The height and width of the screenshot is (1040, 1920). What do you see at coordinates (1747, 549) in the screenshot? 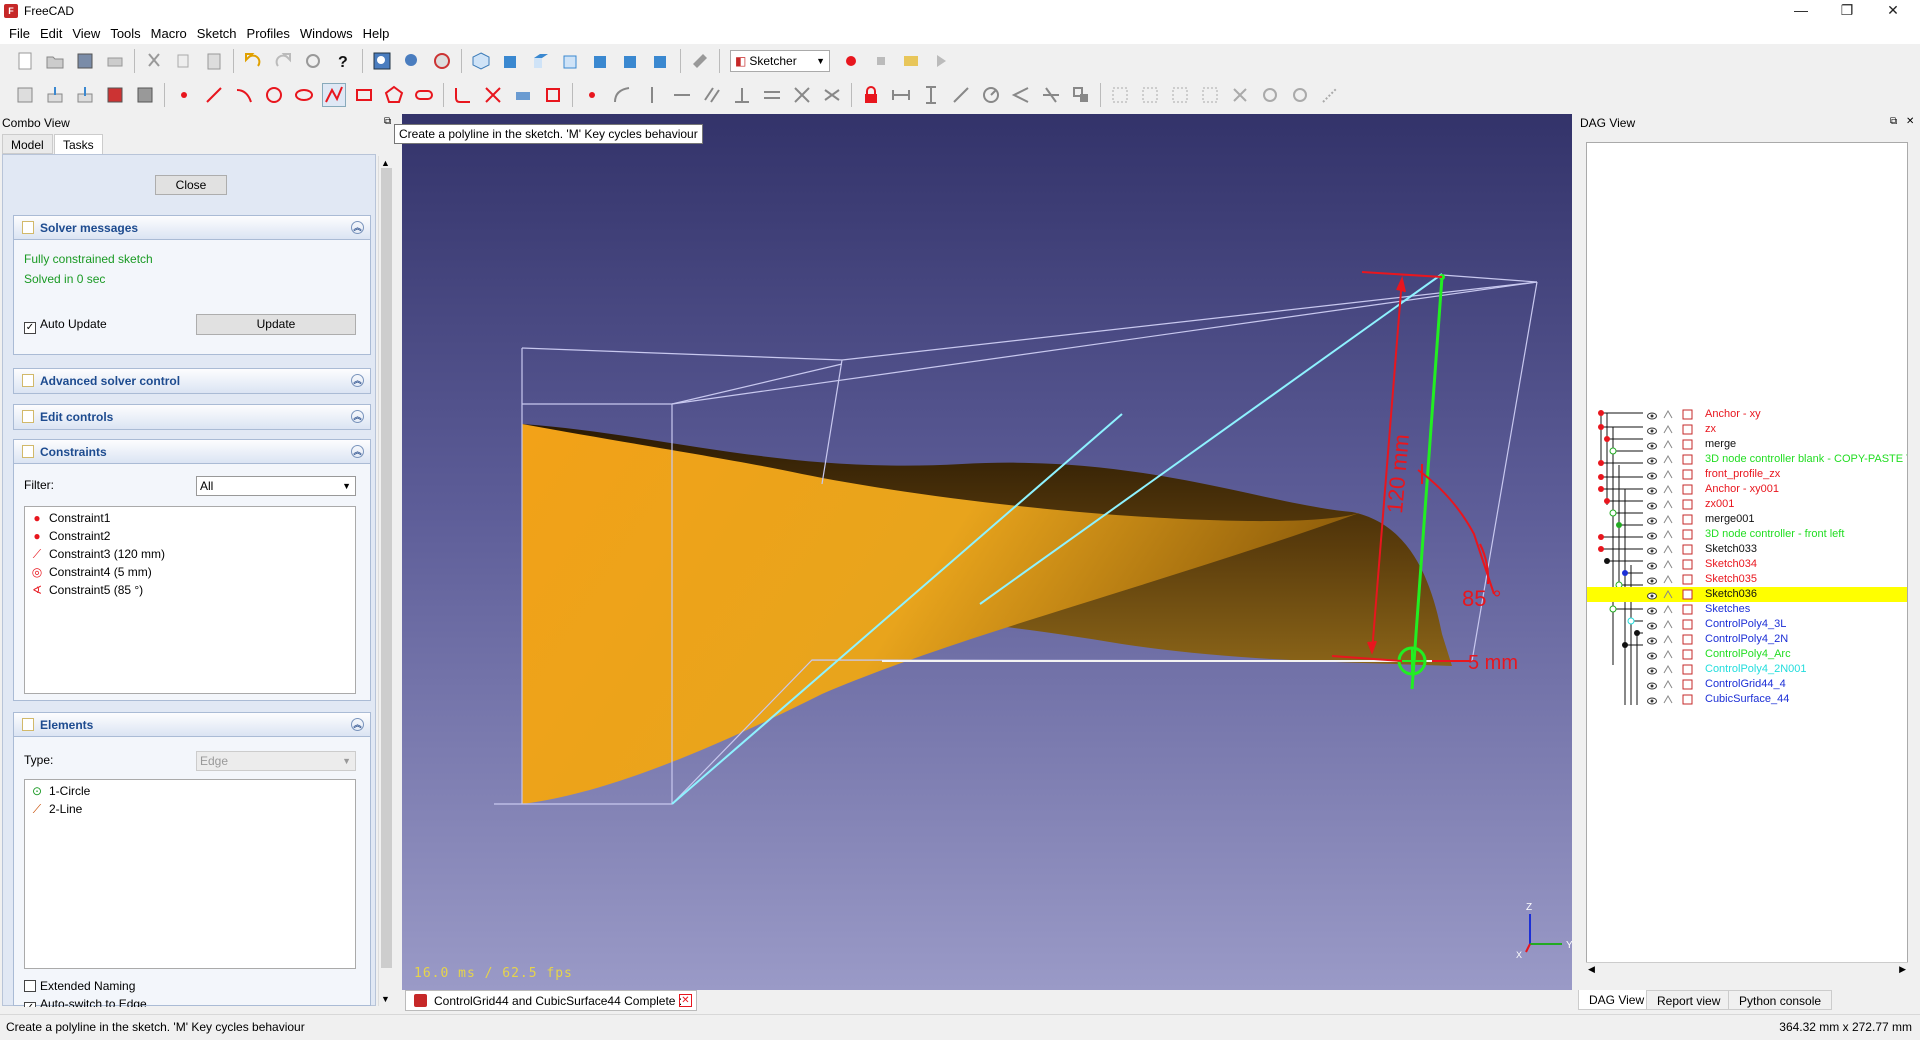
I see `dag-node: Sketch033` at bounding box center [1747, 549].